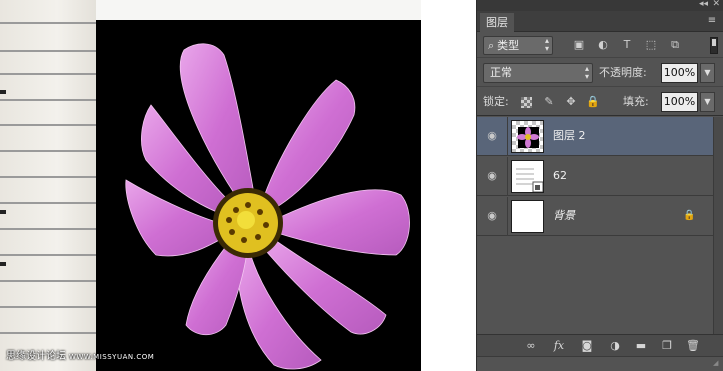  I want to click on lock-position-icon: ✥, so click(571, 102).